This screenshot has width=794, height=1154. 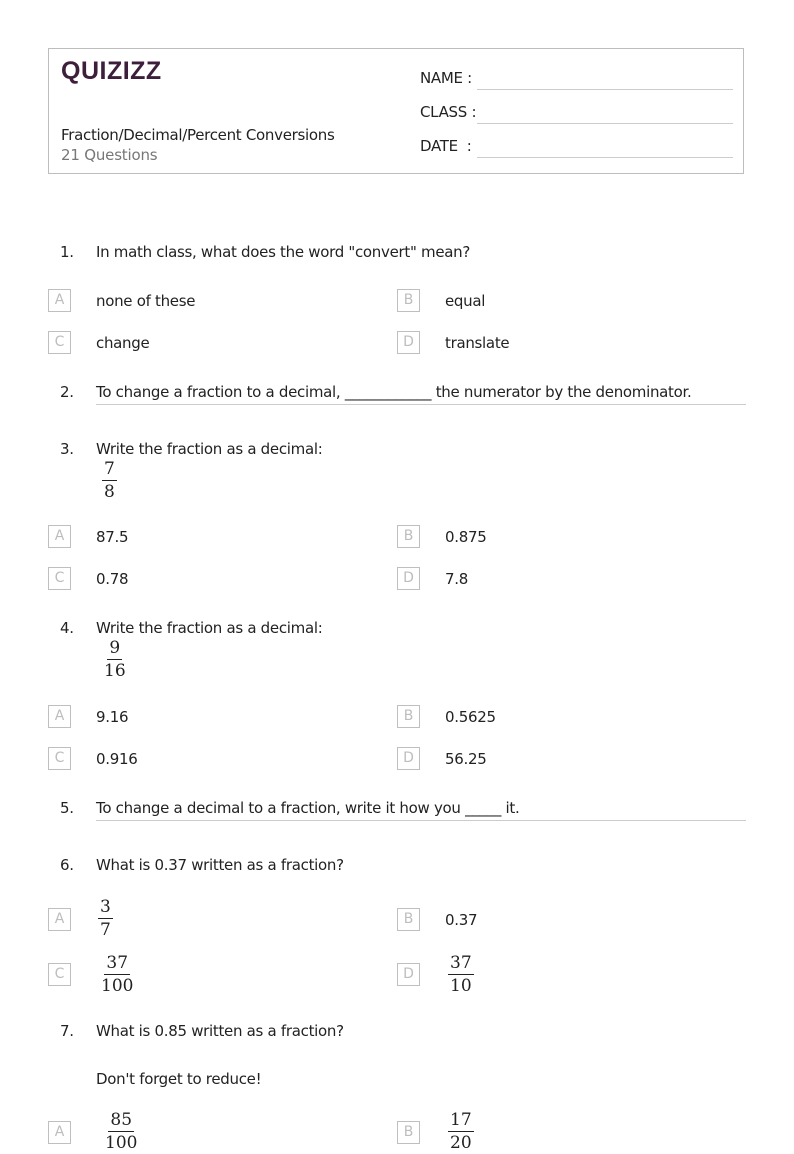 What do you see at coordinates (446, 146) in the screenshot?
I see `date-label: DATE :` at bounding box center [446, 146].